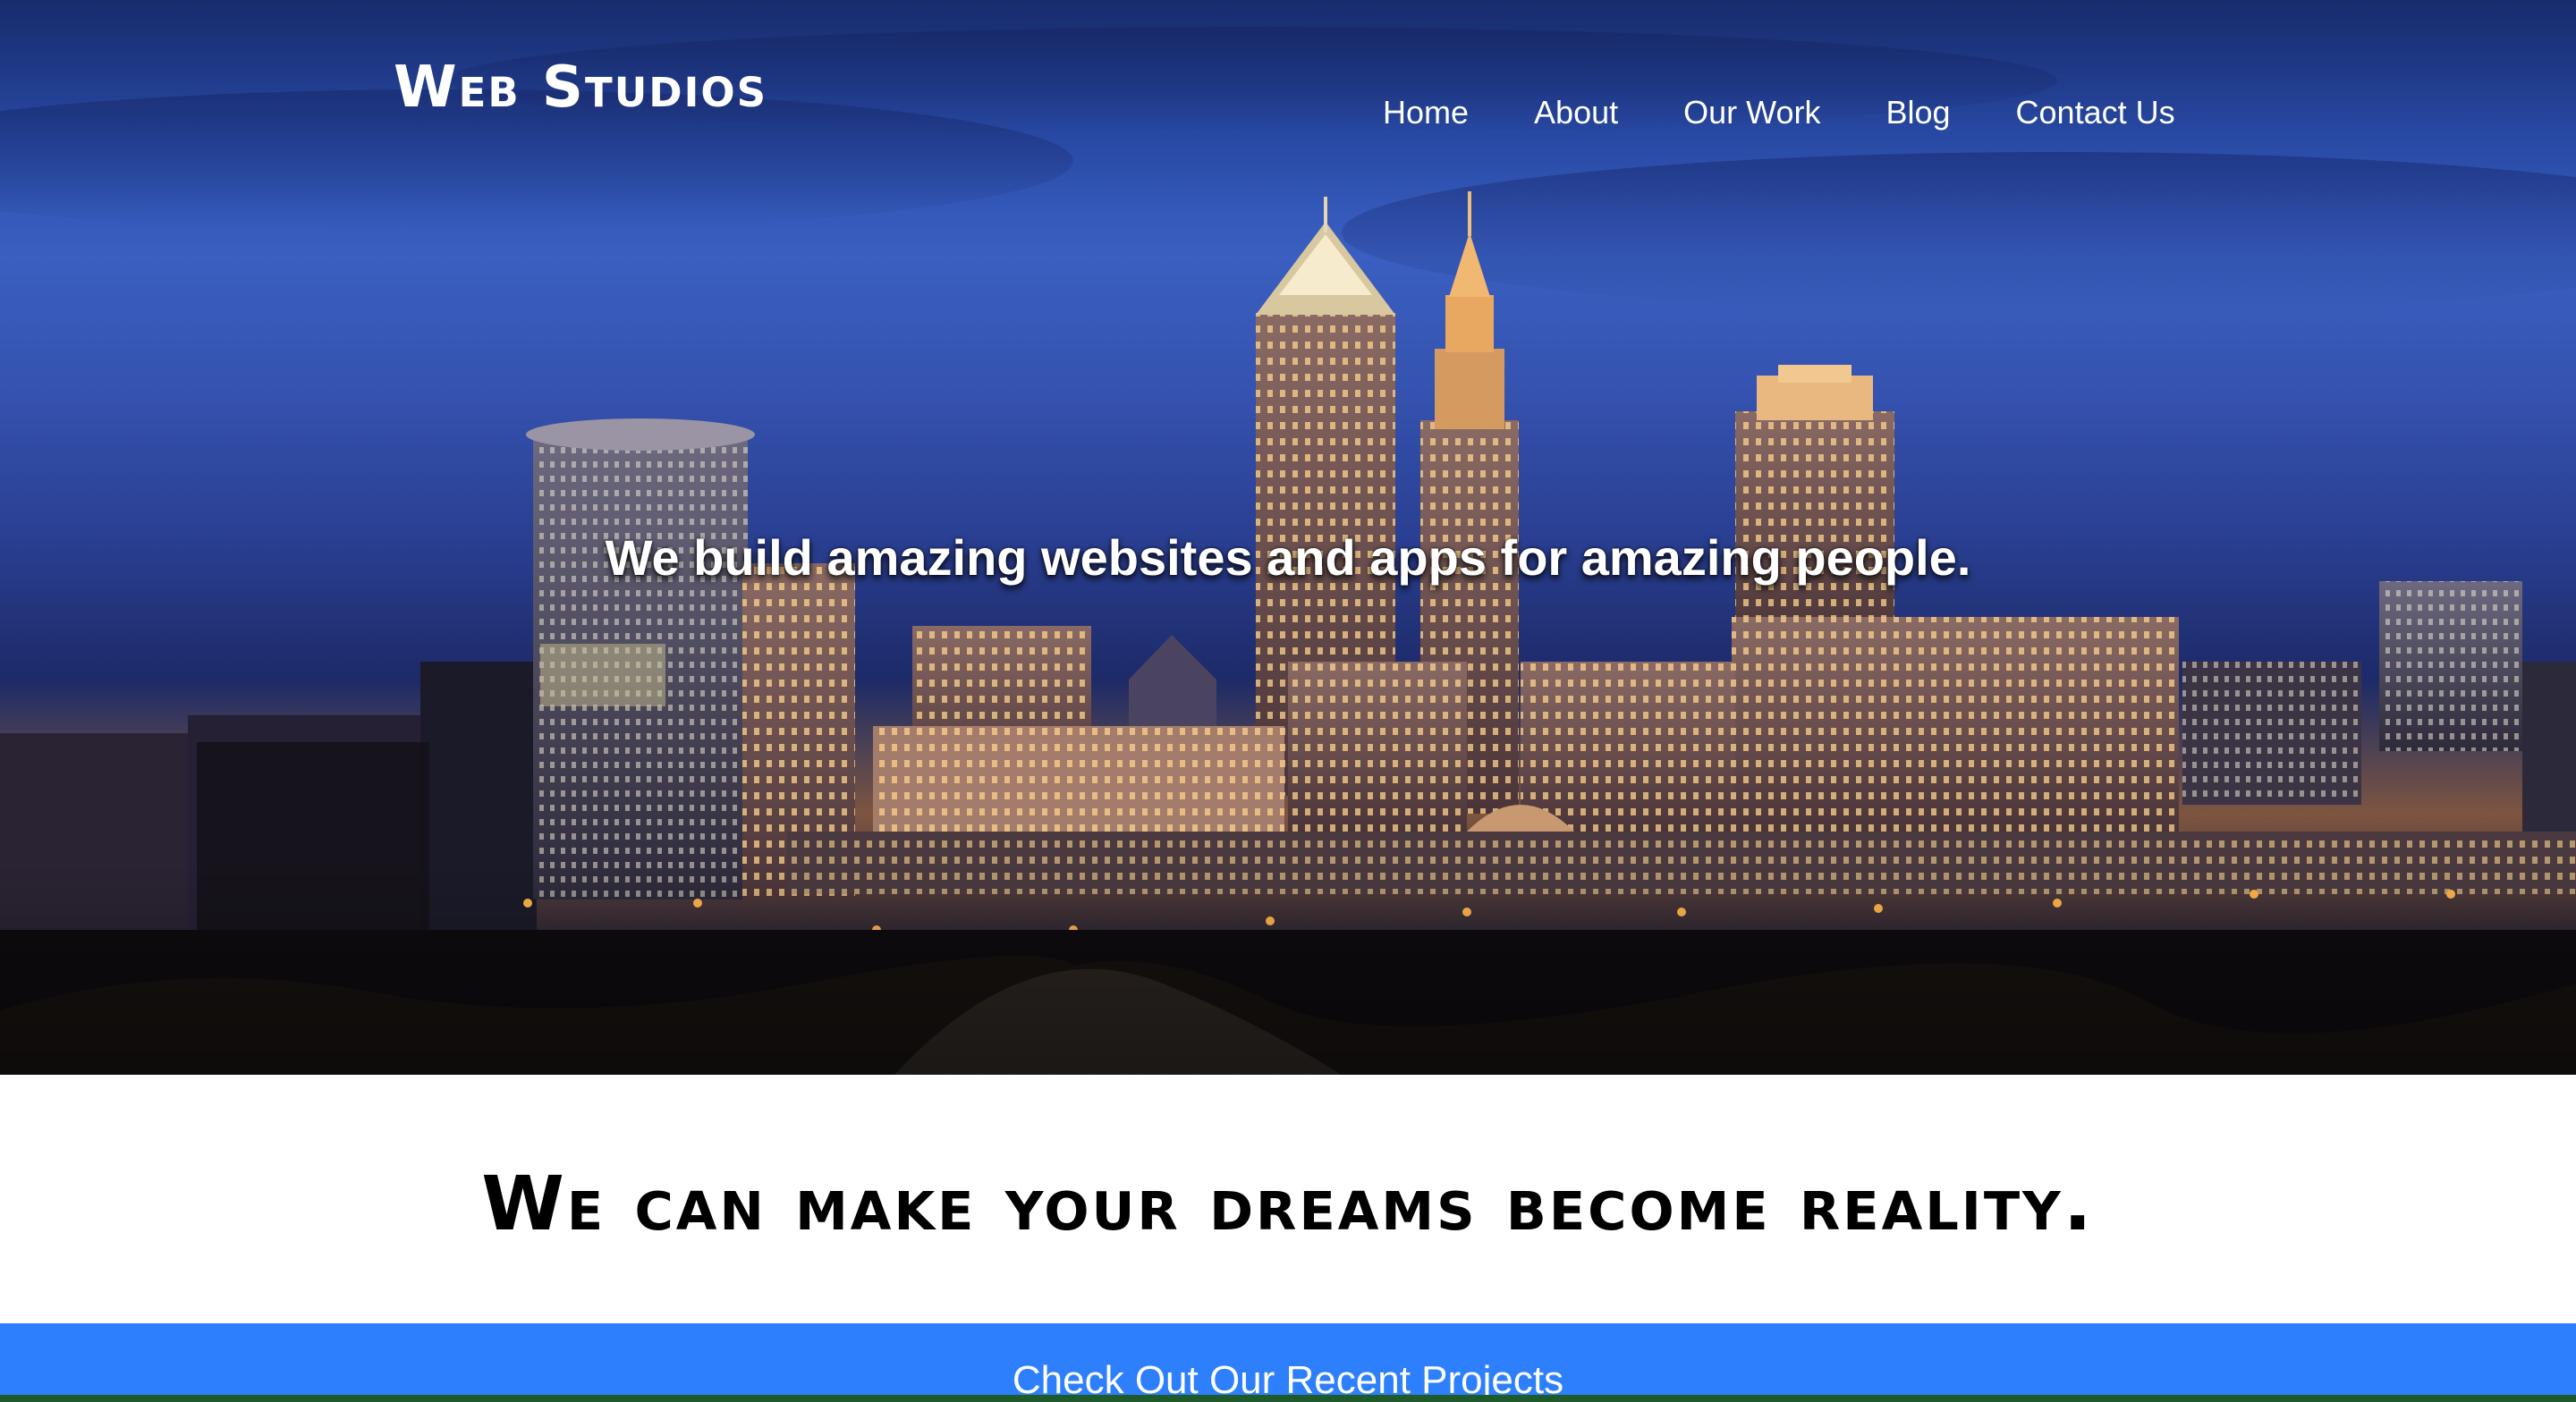 The width and height of the screenshot is (2576, 1402). Describe the element at coordinates (1288, 1398) in the screenshot. I see `bottom-strip` at that location.